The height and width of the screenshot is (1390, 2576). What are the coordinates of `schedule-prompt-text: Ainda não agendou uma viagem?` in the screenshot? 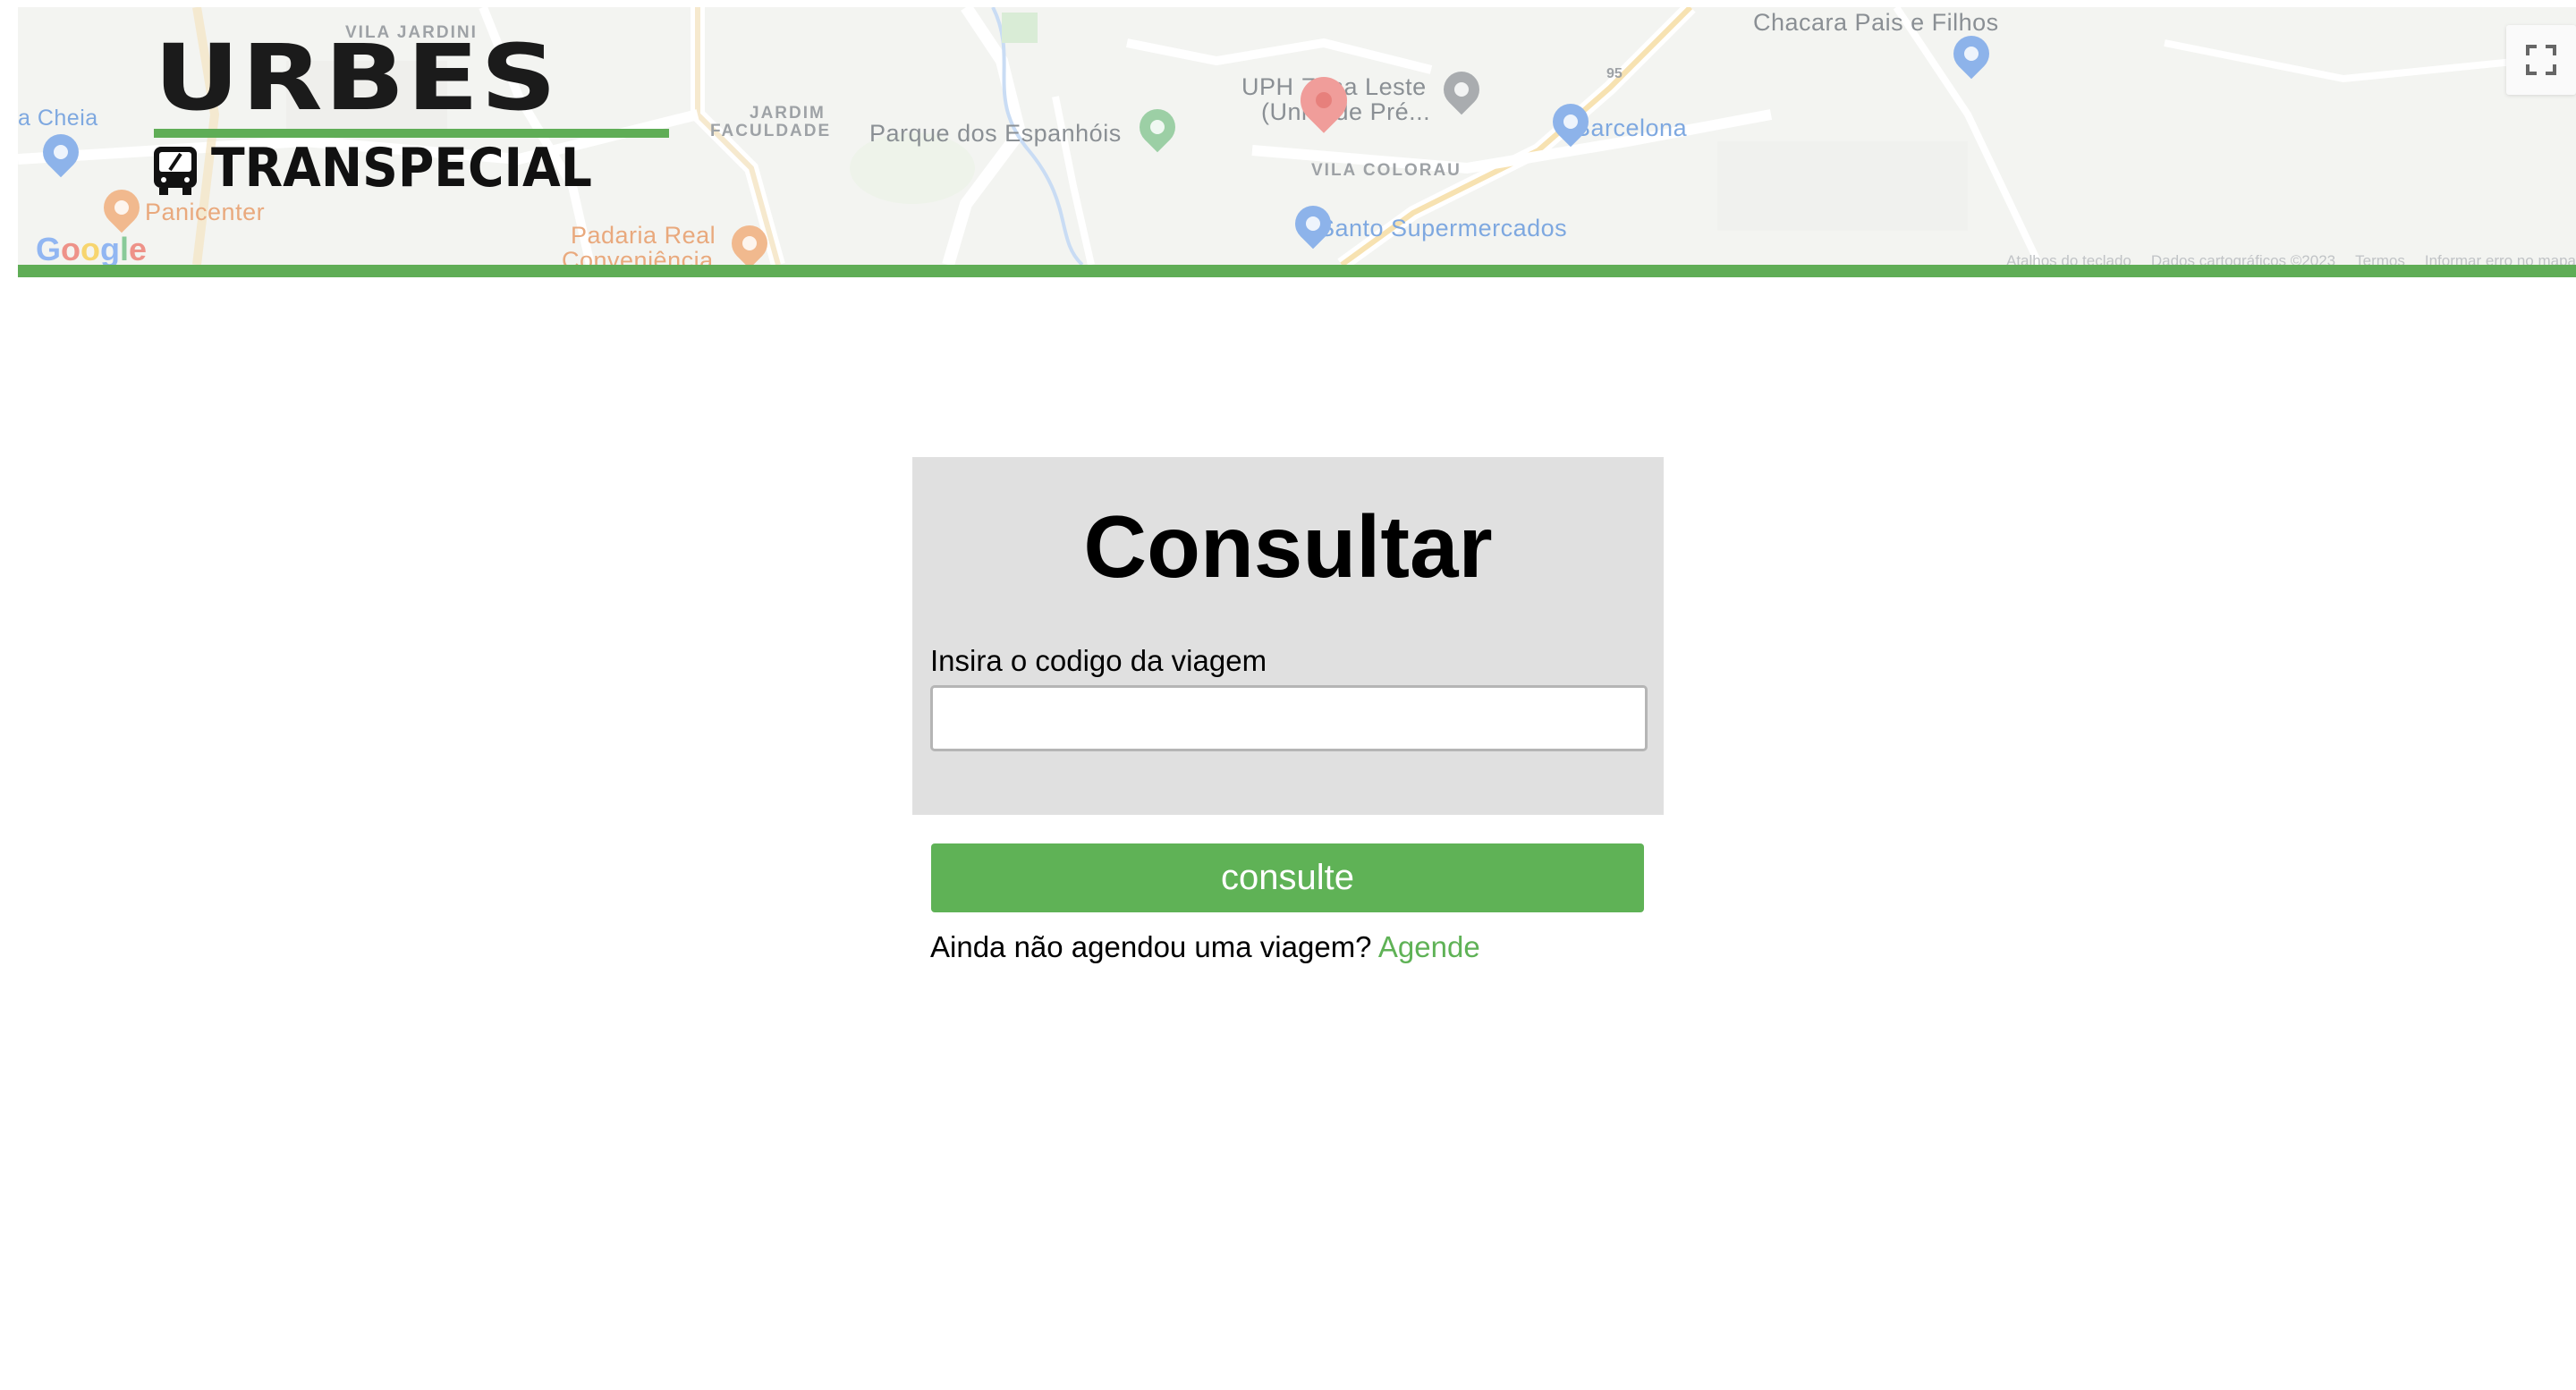 It's located at (1151, 946).